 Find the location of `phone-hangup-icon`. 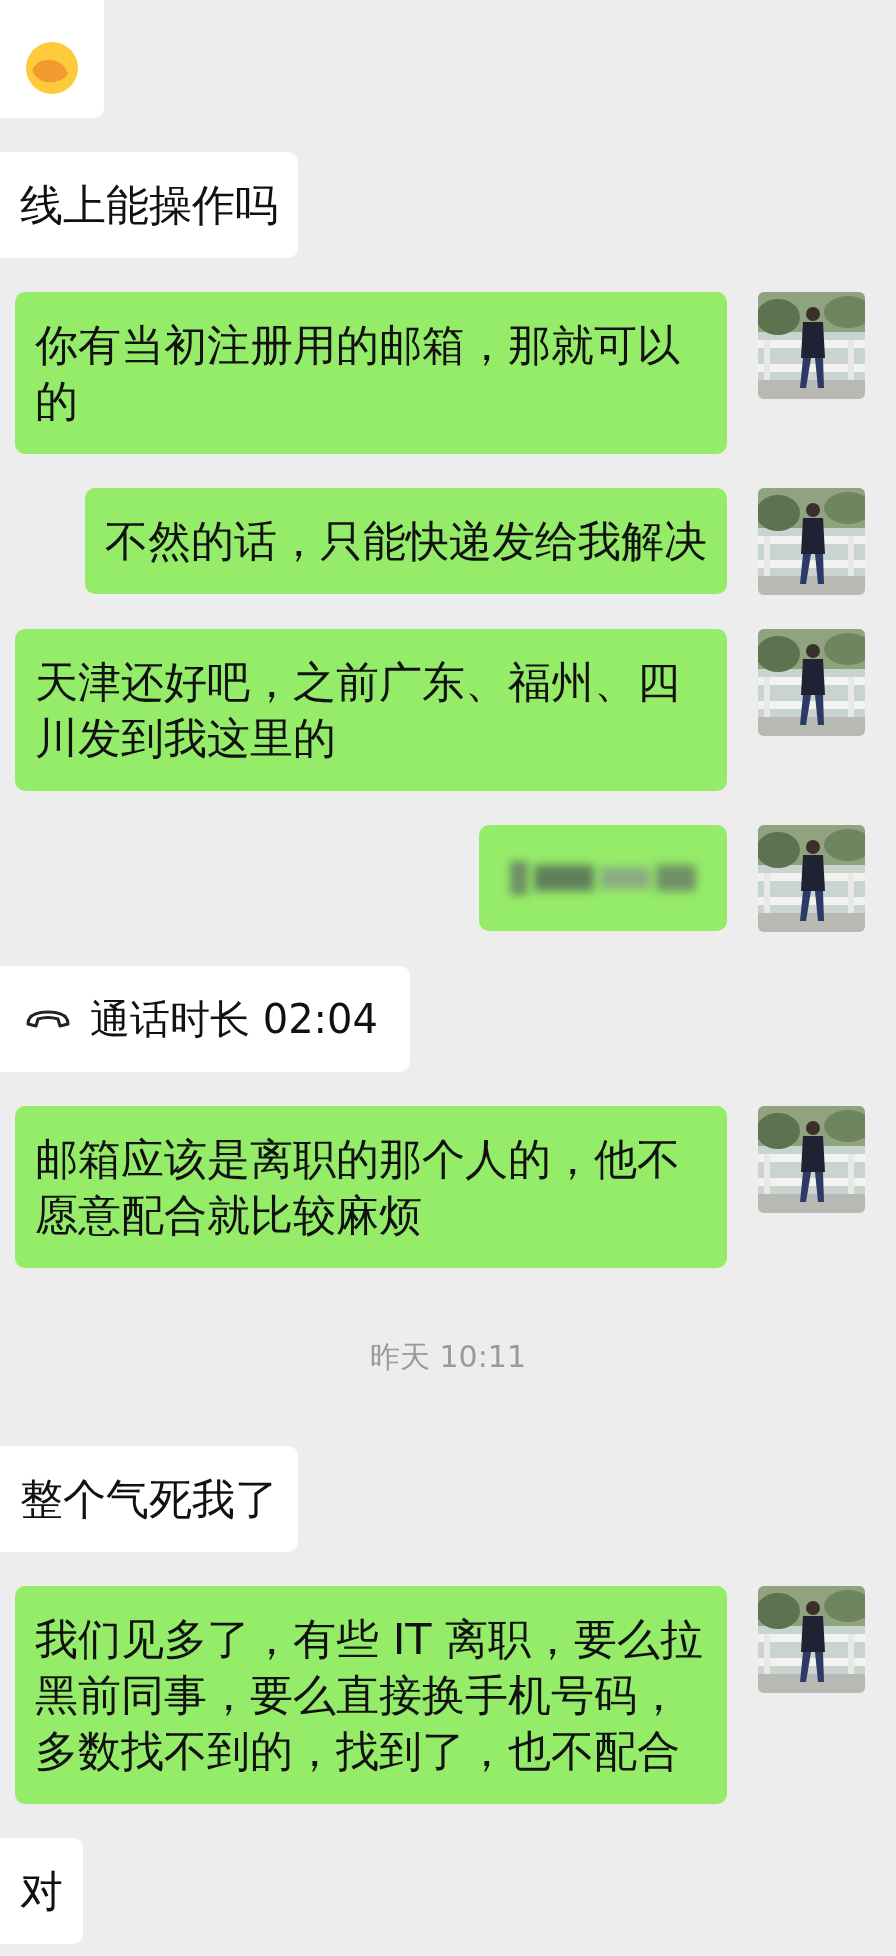

phone-hangup-icon is located at coordinates (48, 1019).